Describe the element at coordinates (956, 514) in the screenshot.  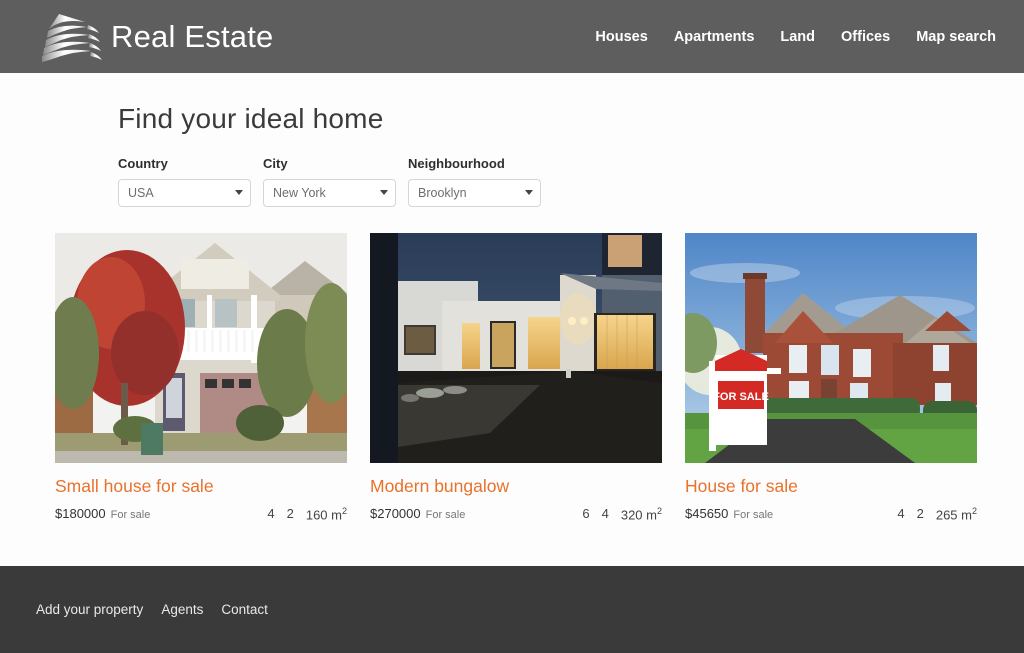
I see `spec-area: 265 m2` at that location.